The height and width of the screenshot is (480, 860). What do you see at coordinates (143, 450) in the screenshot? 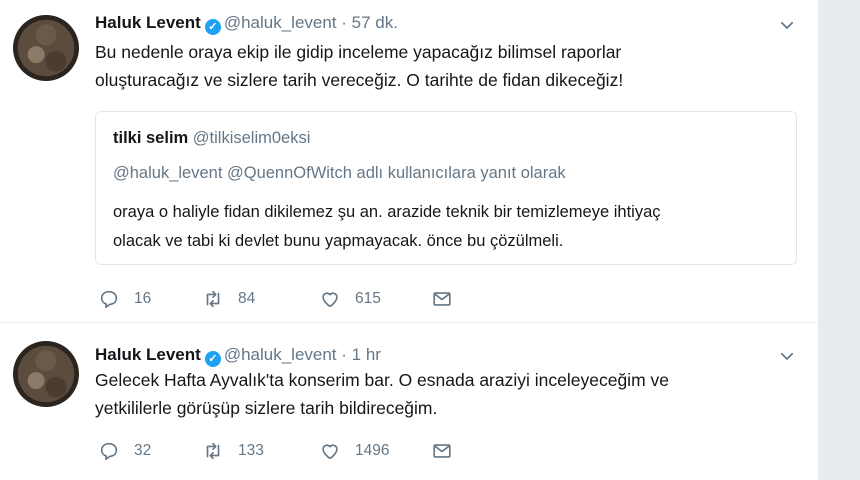
I see `reply-count: 32` at bounding box center [143, 450].